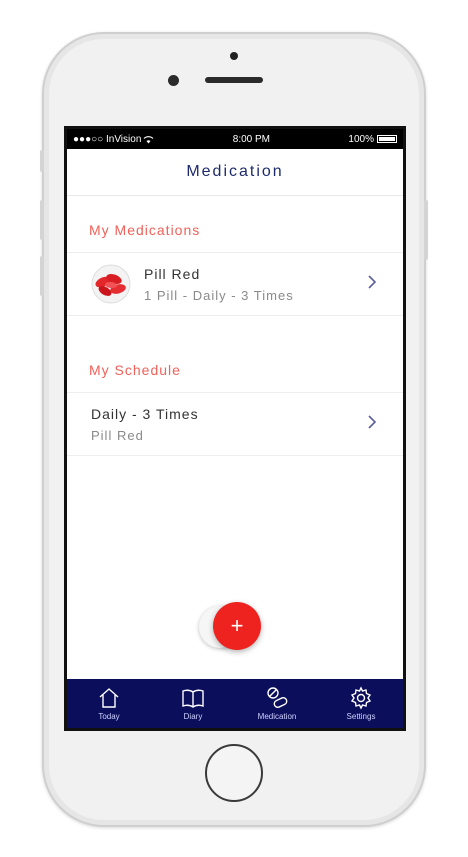 Image resolution: width=468 pixels, height=857 pixels. What do you see at coordinates (135, 370) in the screenshot?
I see `my-schedule-header: My Schedule` at bounding box center [135, 370].